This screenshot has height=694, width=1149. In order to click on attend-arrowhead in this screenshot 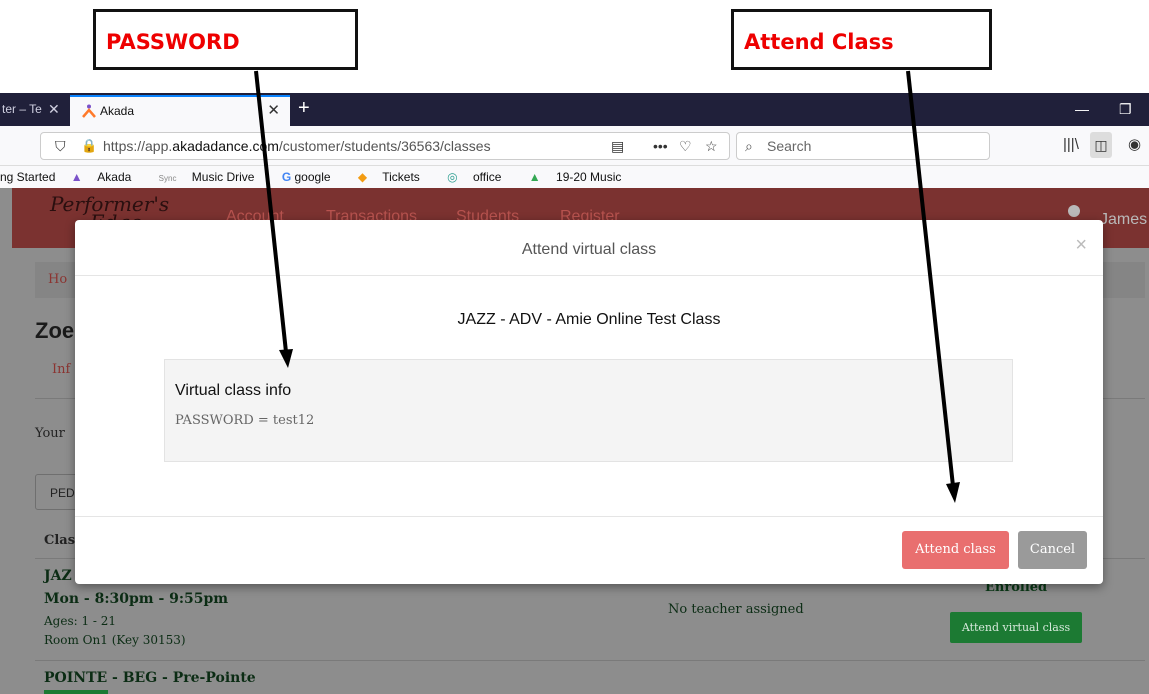, I will do `click(953, 492)`.